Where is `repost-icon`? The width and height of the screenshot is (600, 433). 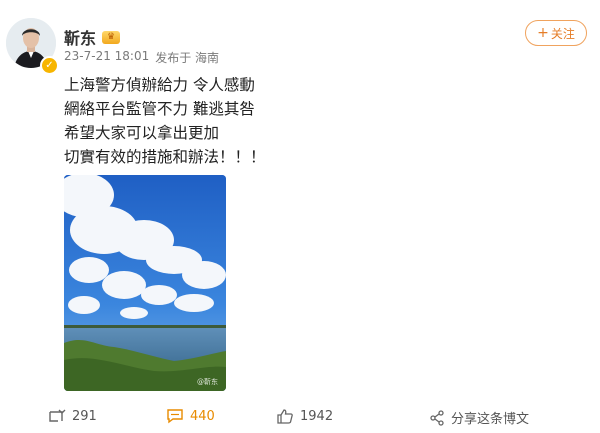
repost-icon is located at coordinates (57, 415).